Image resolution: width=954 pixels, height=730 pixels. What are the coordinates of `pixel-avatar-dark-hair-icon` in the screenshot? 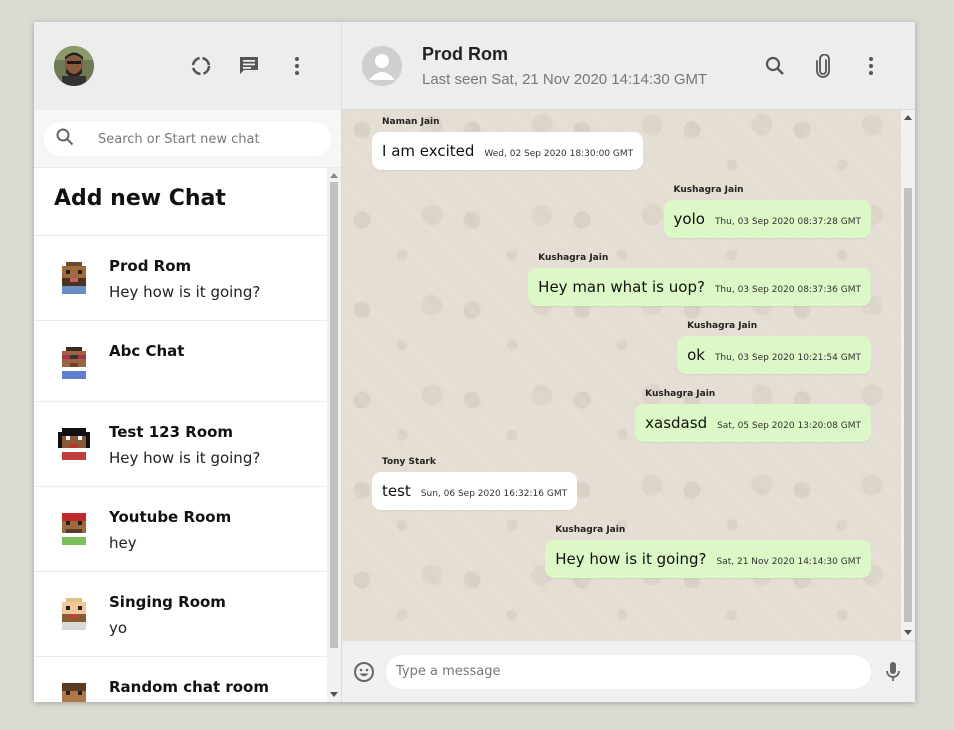 It's located at (74, 444).